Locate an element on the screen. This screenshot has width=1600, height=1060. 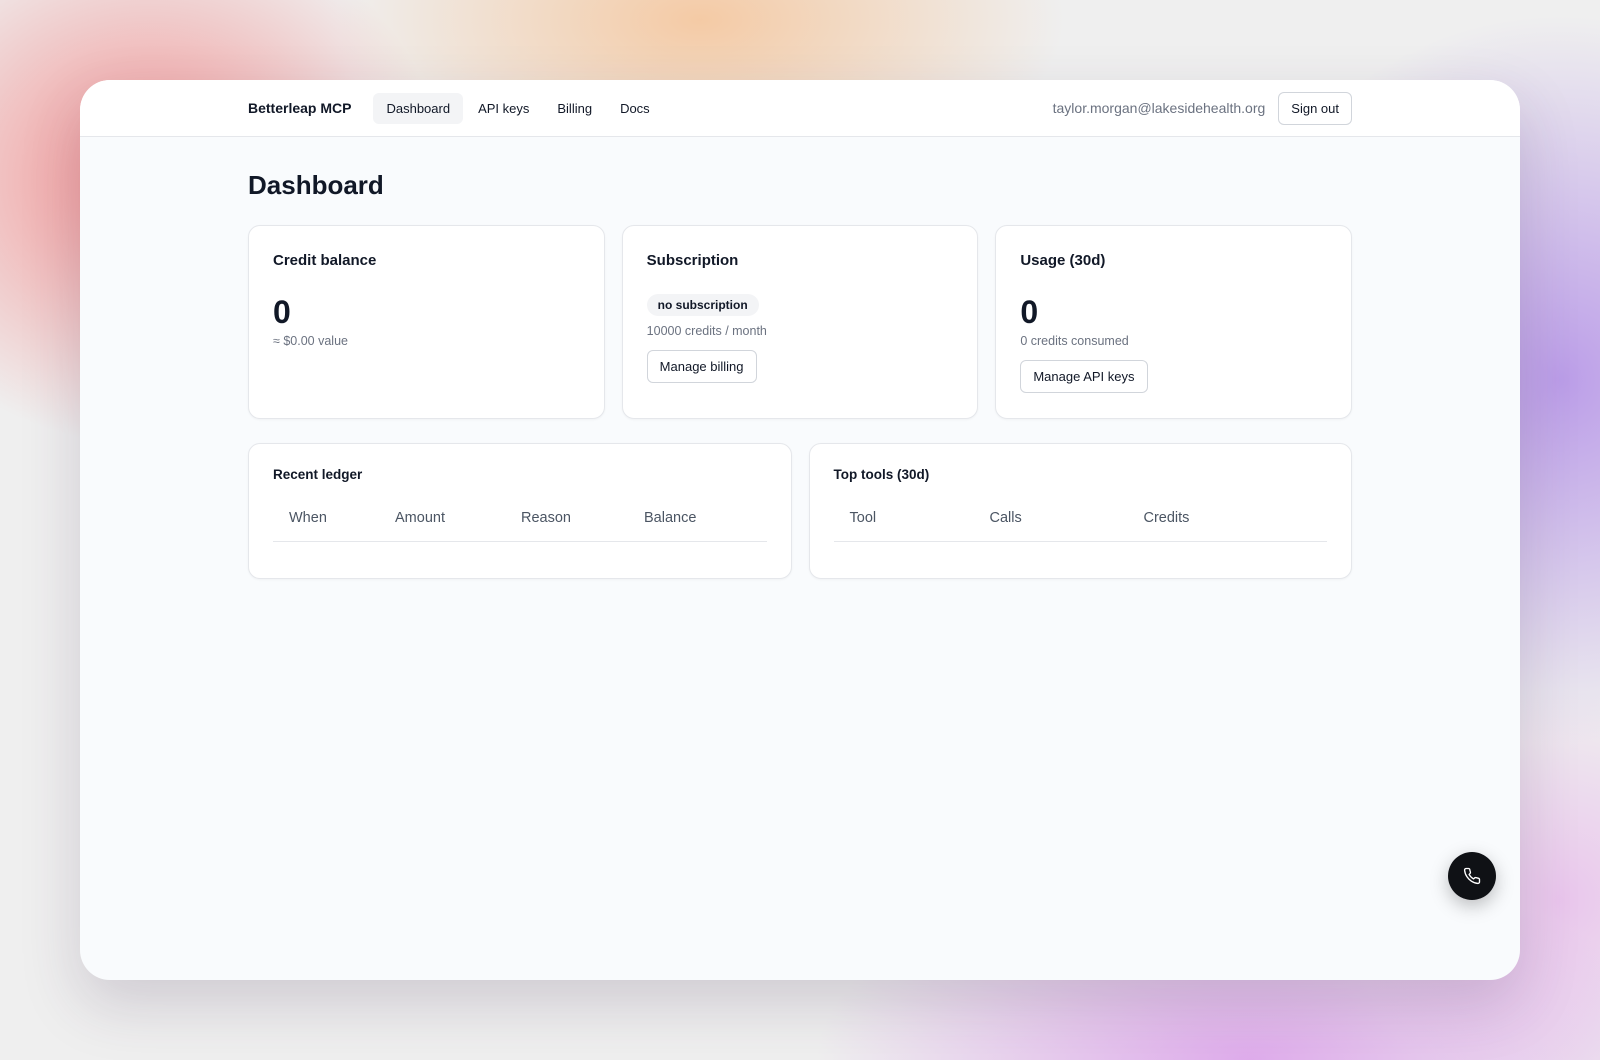
usage-subtext: 0 credits consumed is located at coordinates (1074, 341).